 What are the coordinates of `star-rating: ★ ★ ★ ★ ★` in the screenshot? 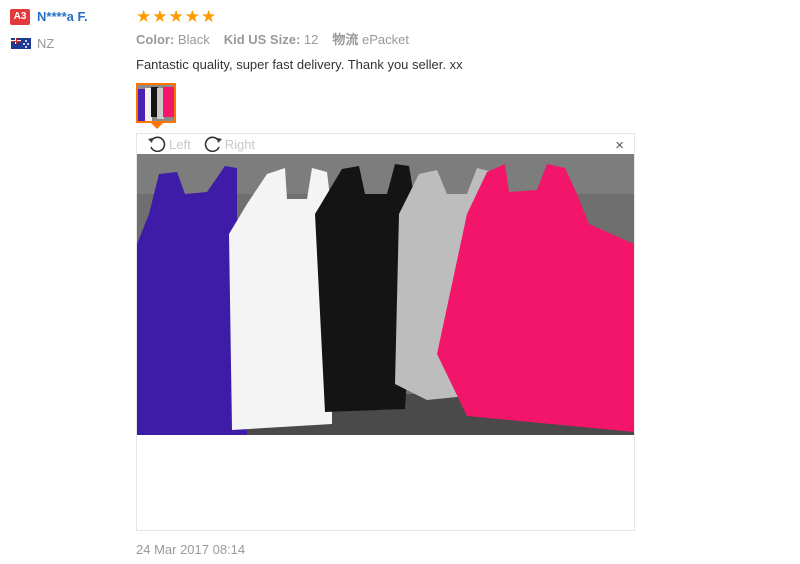 It's located at (176, 17).